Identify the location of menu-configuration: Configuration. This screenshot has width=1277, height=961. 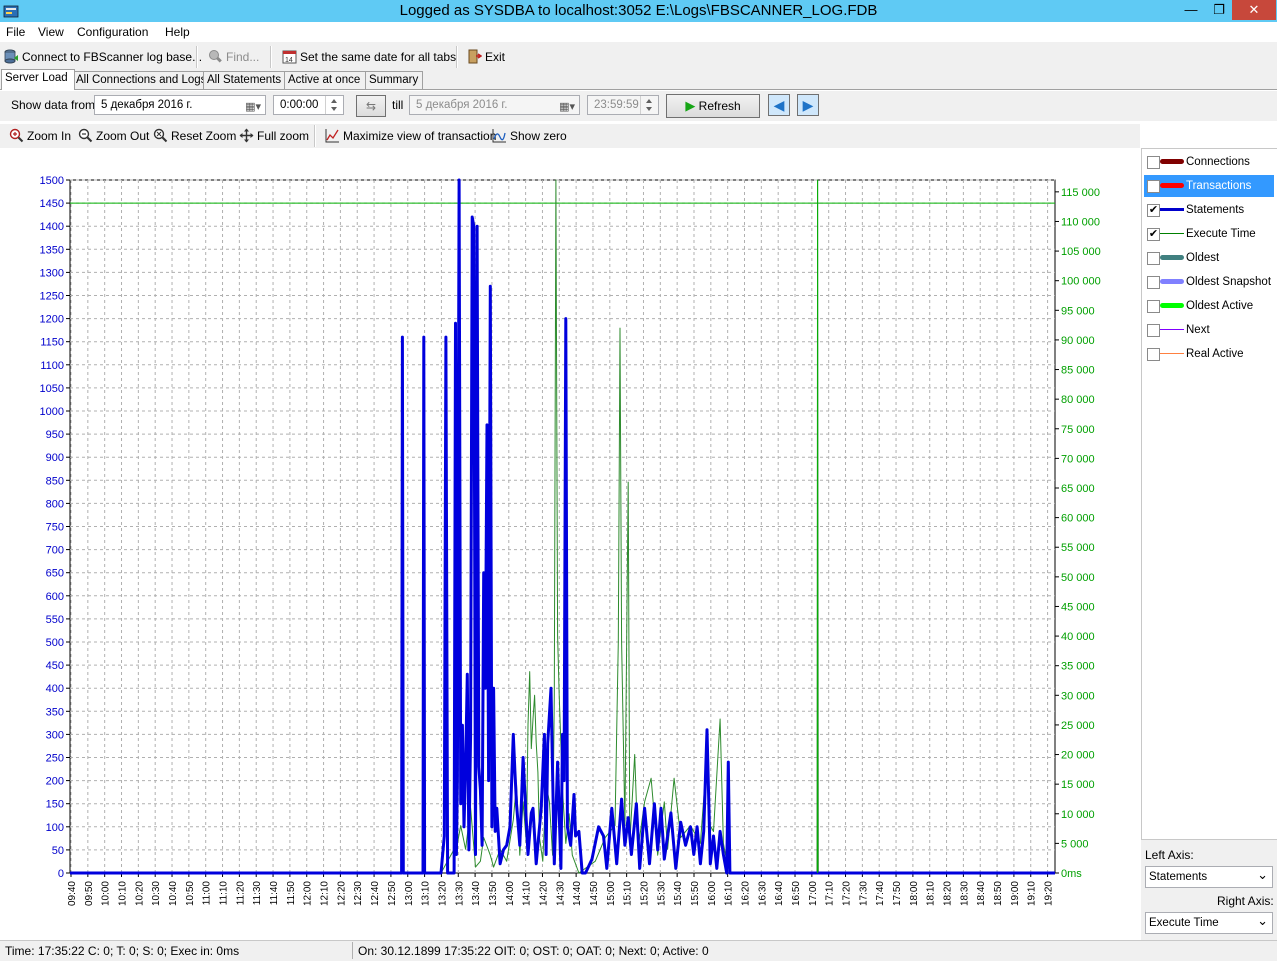
(112, 32).